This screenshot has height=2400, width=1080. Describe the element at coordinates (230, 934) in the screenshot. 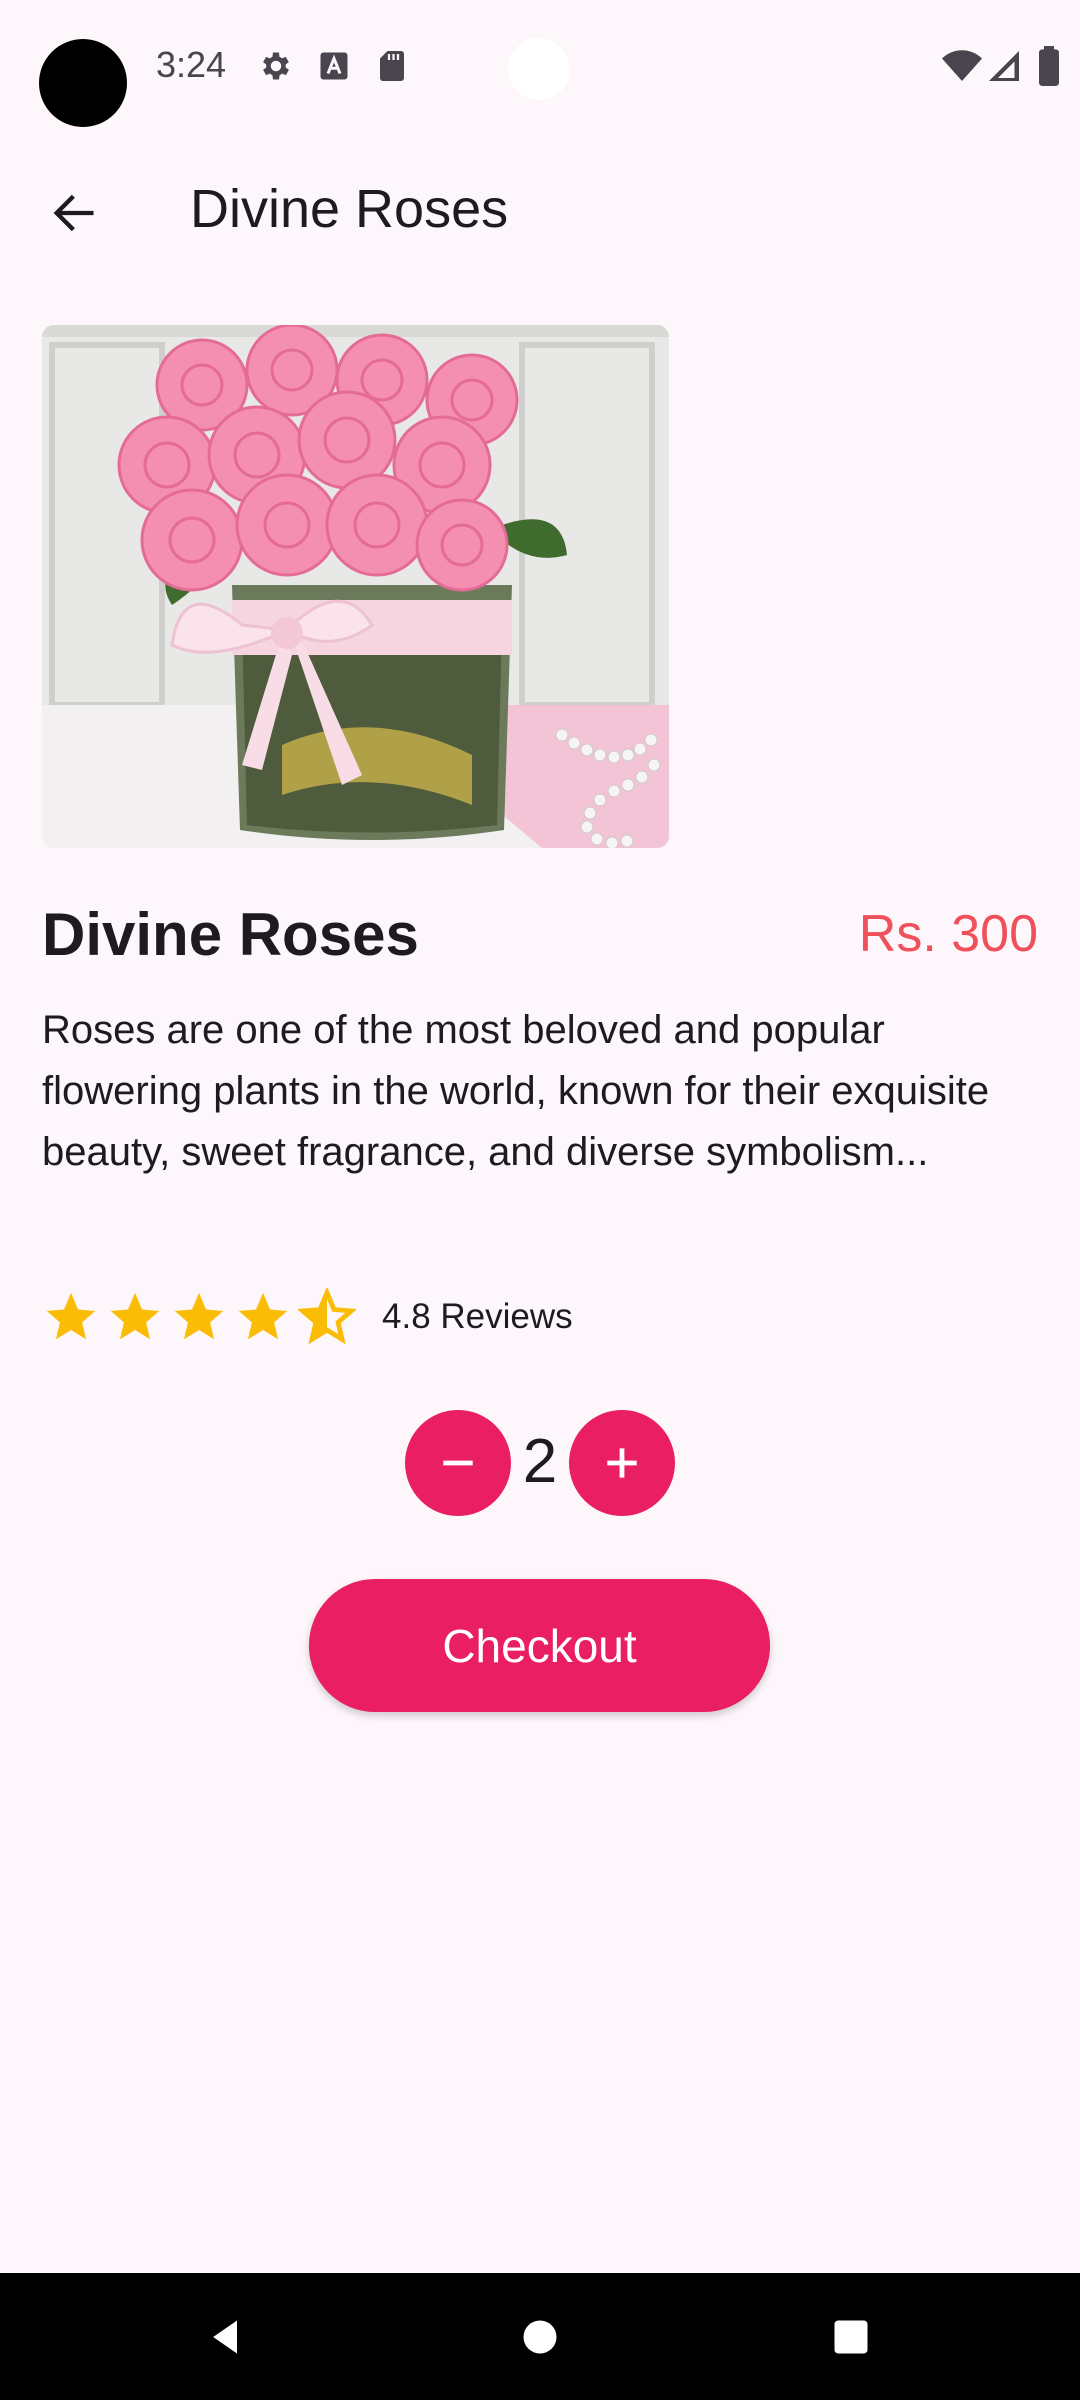

I see `product-name: Divine Roses` at that location.